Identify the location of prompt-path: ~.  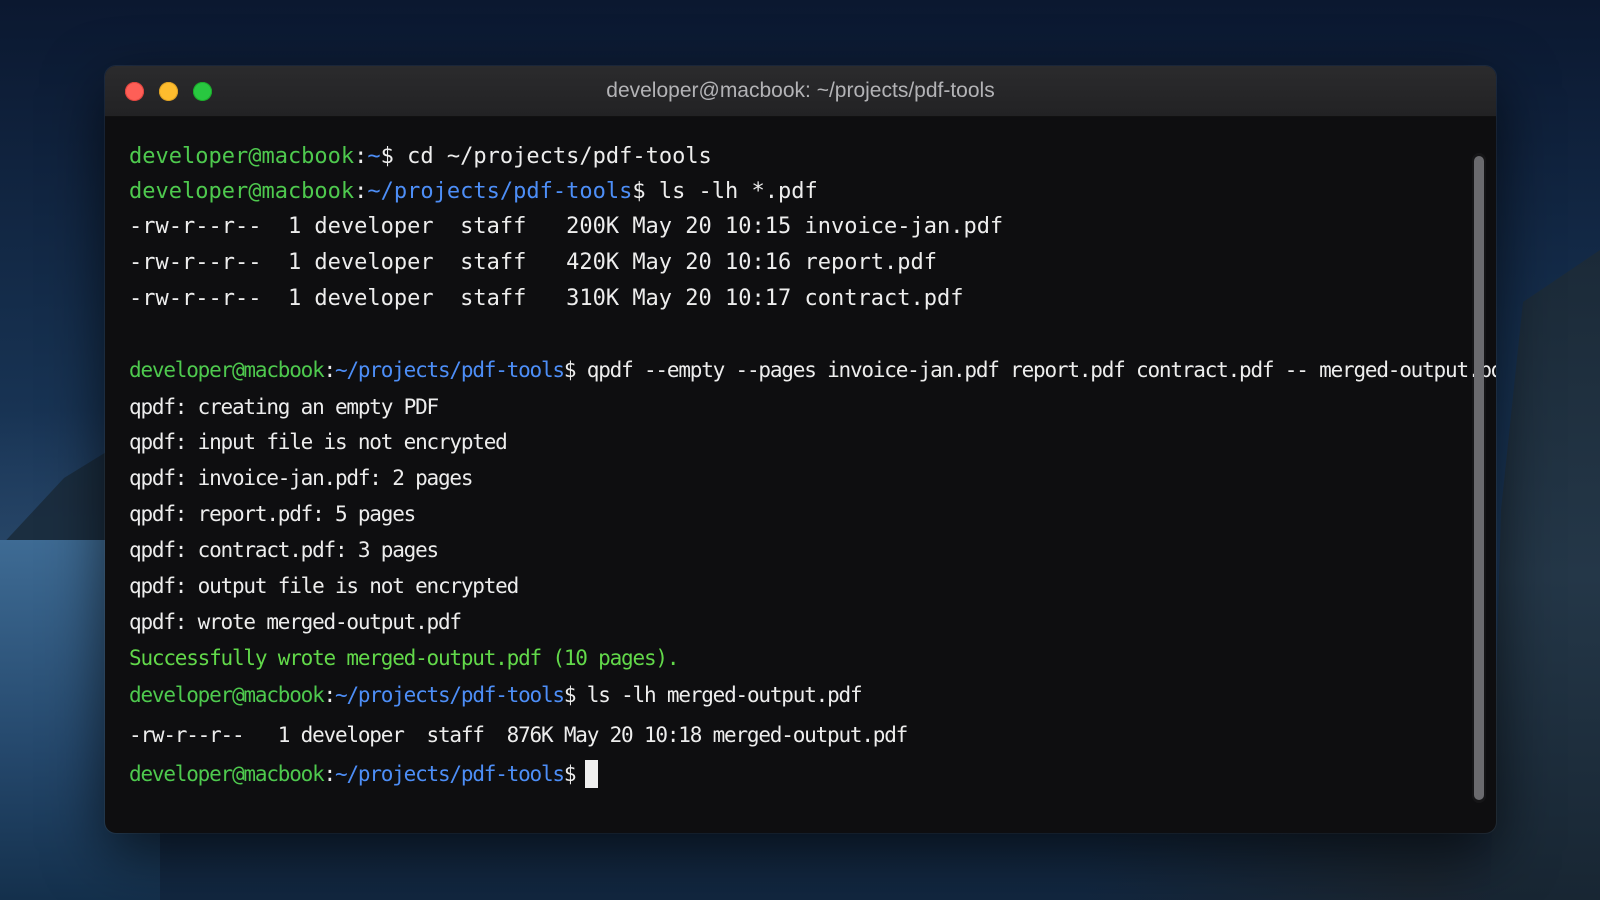
(374, 156).